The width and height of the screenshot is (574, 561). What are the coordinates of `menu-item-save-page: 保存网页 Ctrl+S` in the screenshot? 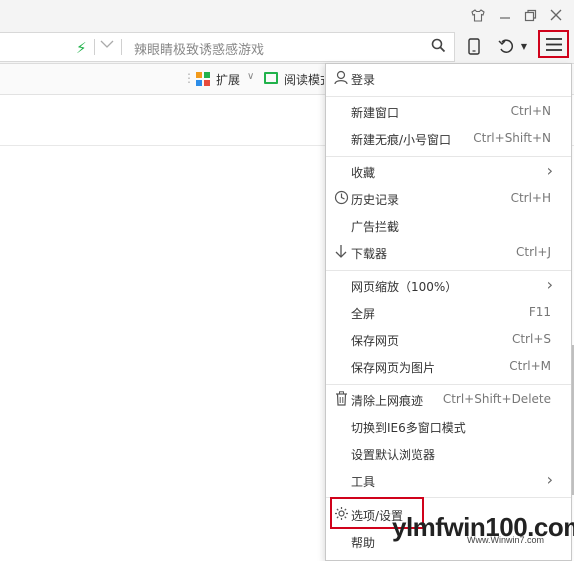 It's located at (448, 339).